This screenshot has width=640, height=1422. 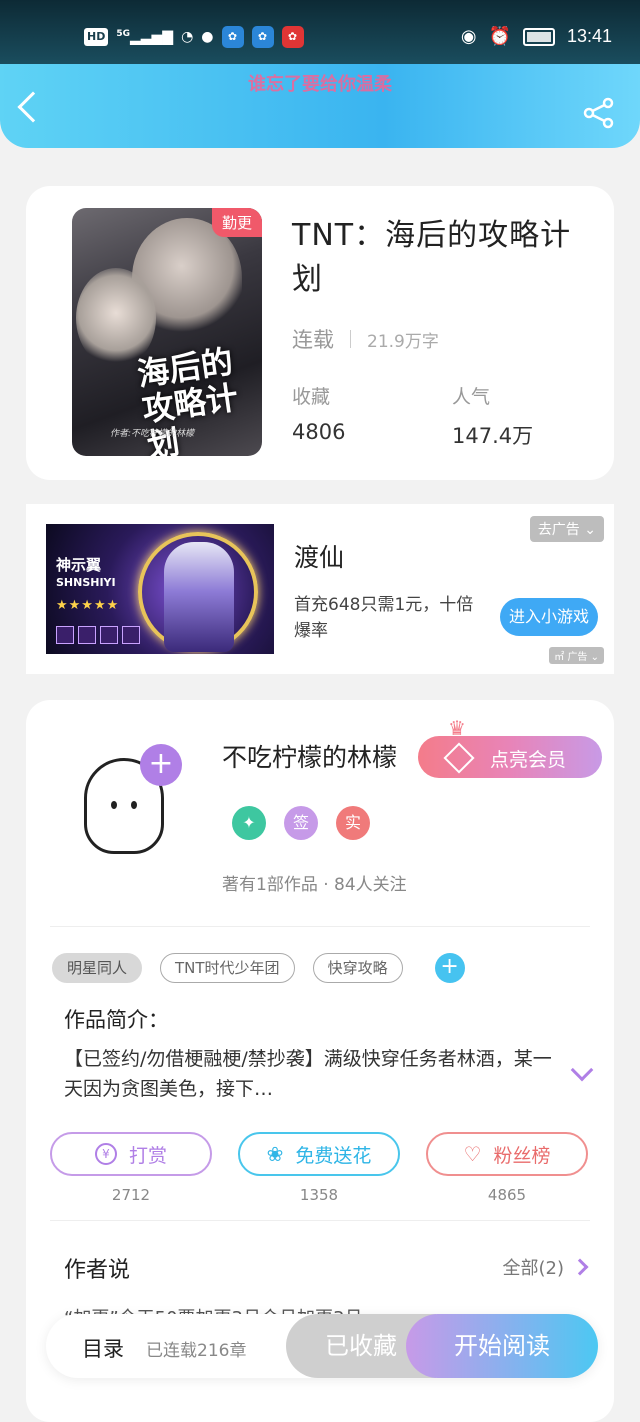 I want to click on fan-count: 4865, so click(x=507, y=1195).